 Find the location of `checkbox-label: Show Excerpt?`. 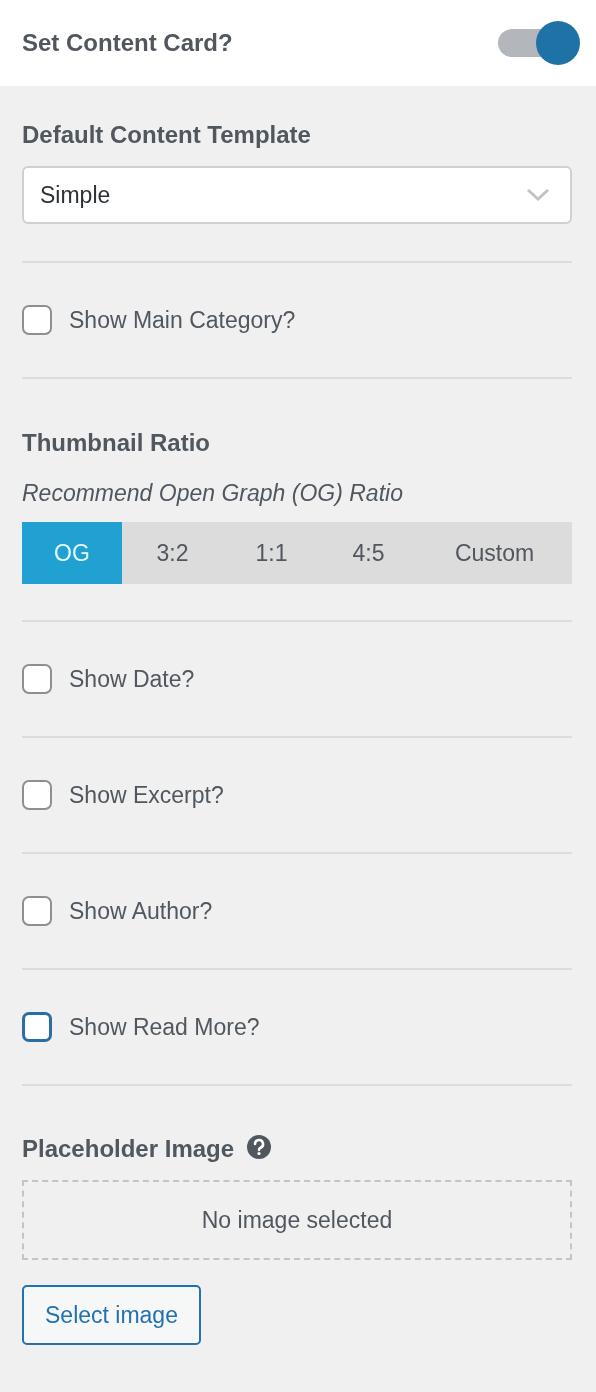

checkbox-label: Show Excerpt? is located at coordinates (146, 795).